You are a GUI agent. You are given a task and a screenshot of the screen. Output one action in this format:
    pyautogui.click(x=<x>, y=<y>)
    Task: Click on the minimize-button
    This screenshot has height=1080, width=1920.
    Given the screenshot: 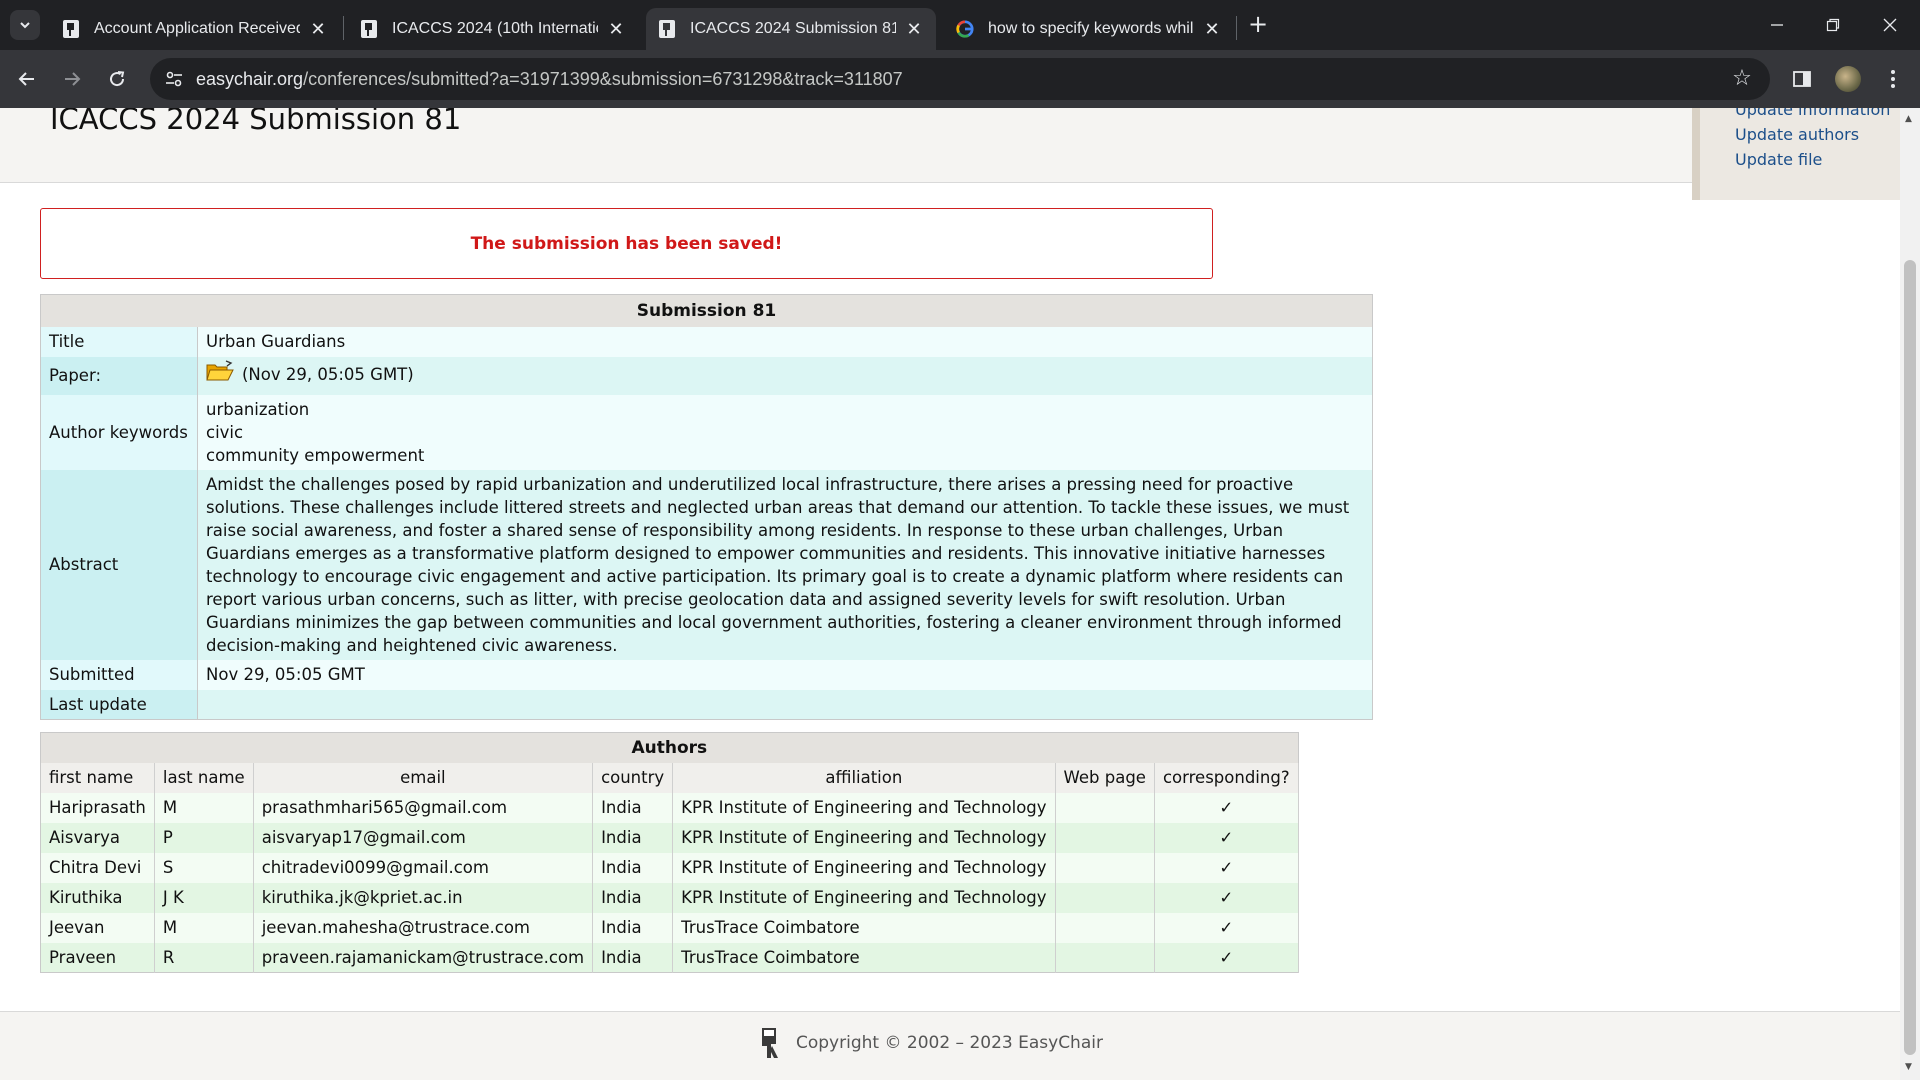 What is the action you would take?
    pyautogui.click(x=1777, y=25)
    